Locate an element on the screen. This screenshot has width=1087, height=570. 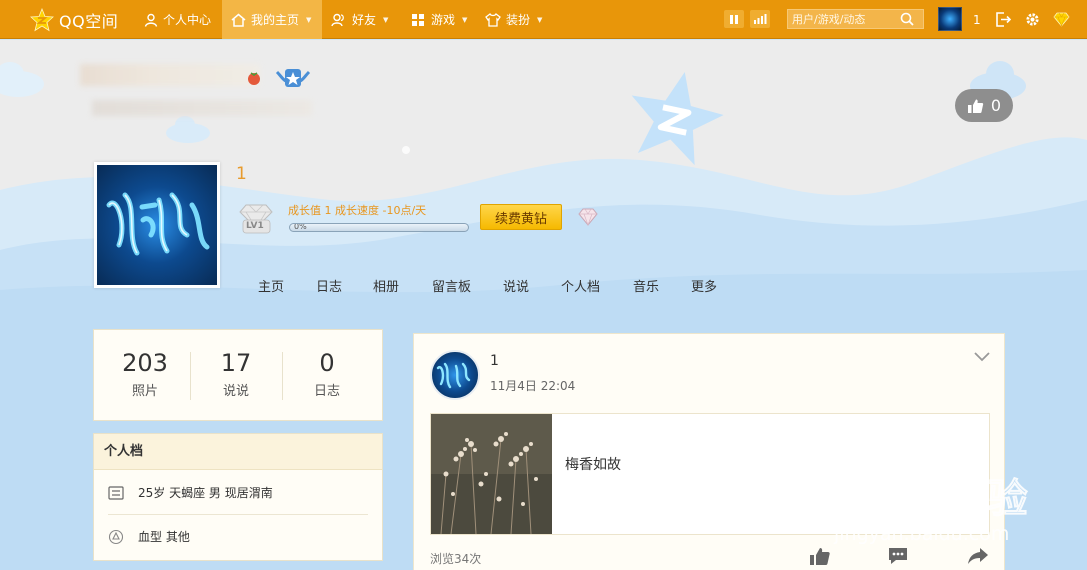
logout-button is located at coordinates (1003, 19).